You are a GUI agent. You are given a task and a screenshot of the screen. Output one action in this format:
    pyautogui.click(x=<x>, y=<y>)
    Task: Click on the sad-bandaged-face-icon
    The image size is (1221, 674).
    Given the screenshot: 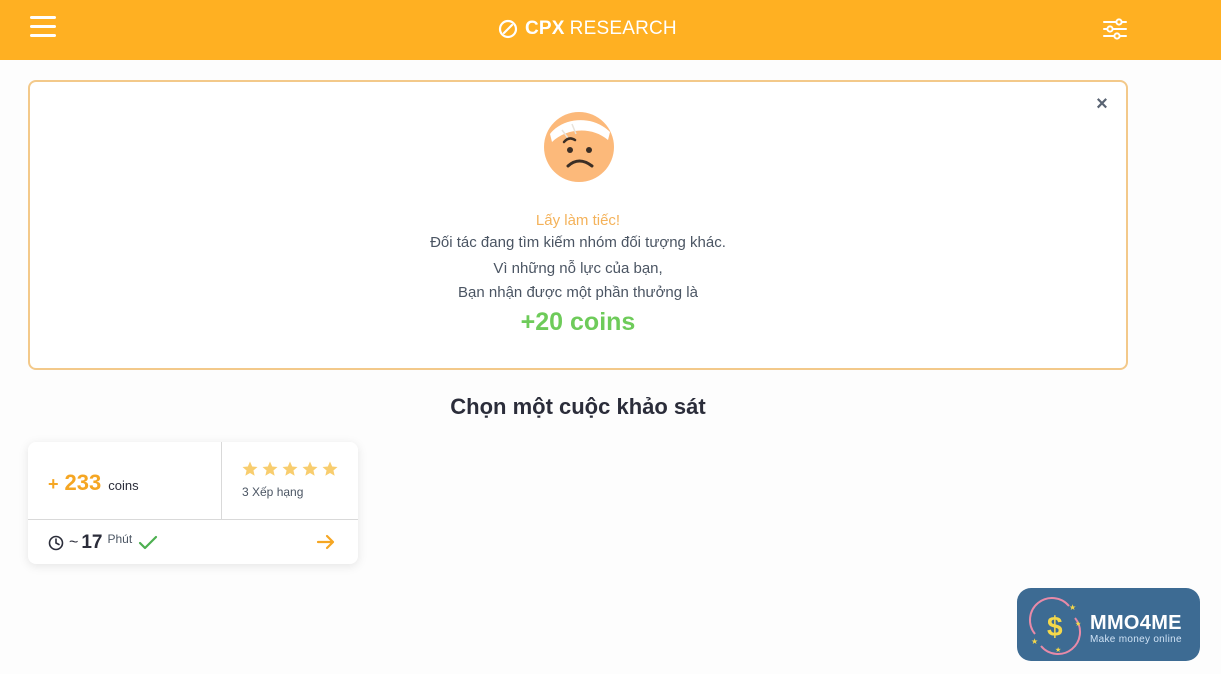 What is the action you would take?
    pyautogui.click(x=579, y=147)
    